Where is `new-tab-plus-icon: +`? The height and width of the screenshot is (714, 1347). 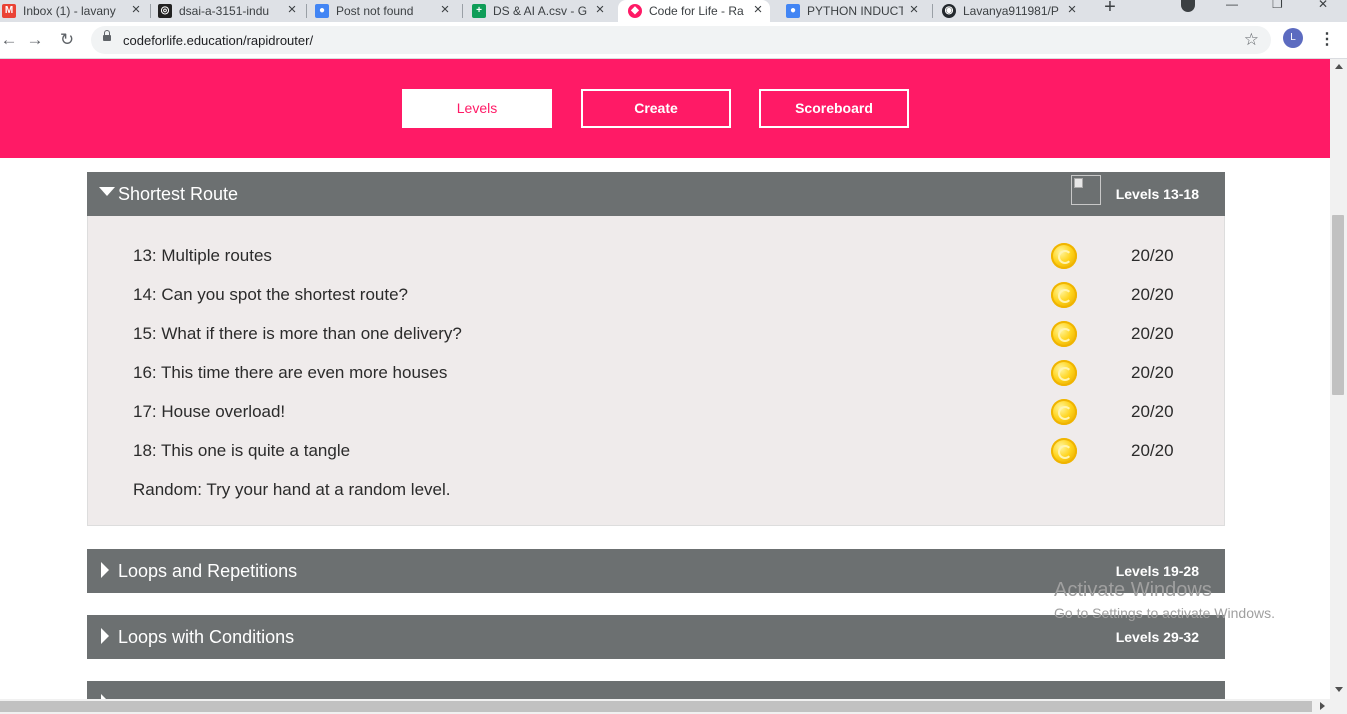 new-tab-plus-icon: + is located at coordinates (1110, 9).